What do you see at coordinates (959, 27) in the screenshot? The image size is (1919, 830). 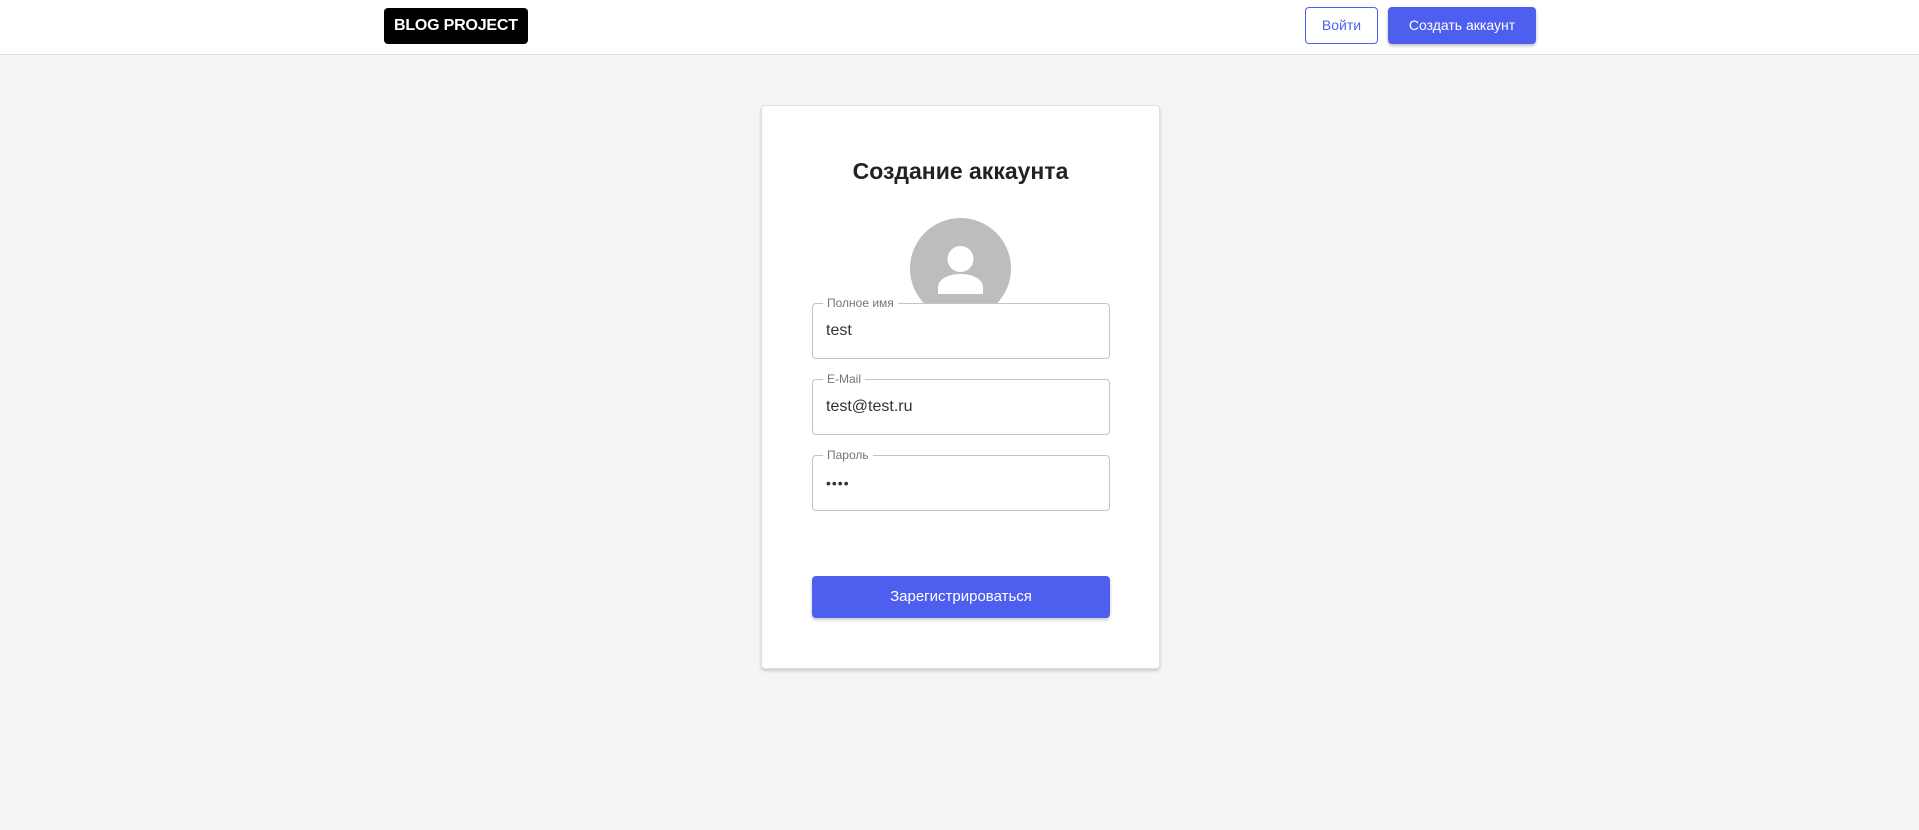 I see `top-header: BLOG PROJECT Войти Создать аккаунт` at bounding box center [959, 27].